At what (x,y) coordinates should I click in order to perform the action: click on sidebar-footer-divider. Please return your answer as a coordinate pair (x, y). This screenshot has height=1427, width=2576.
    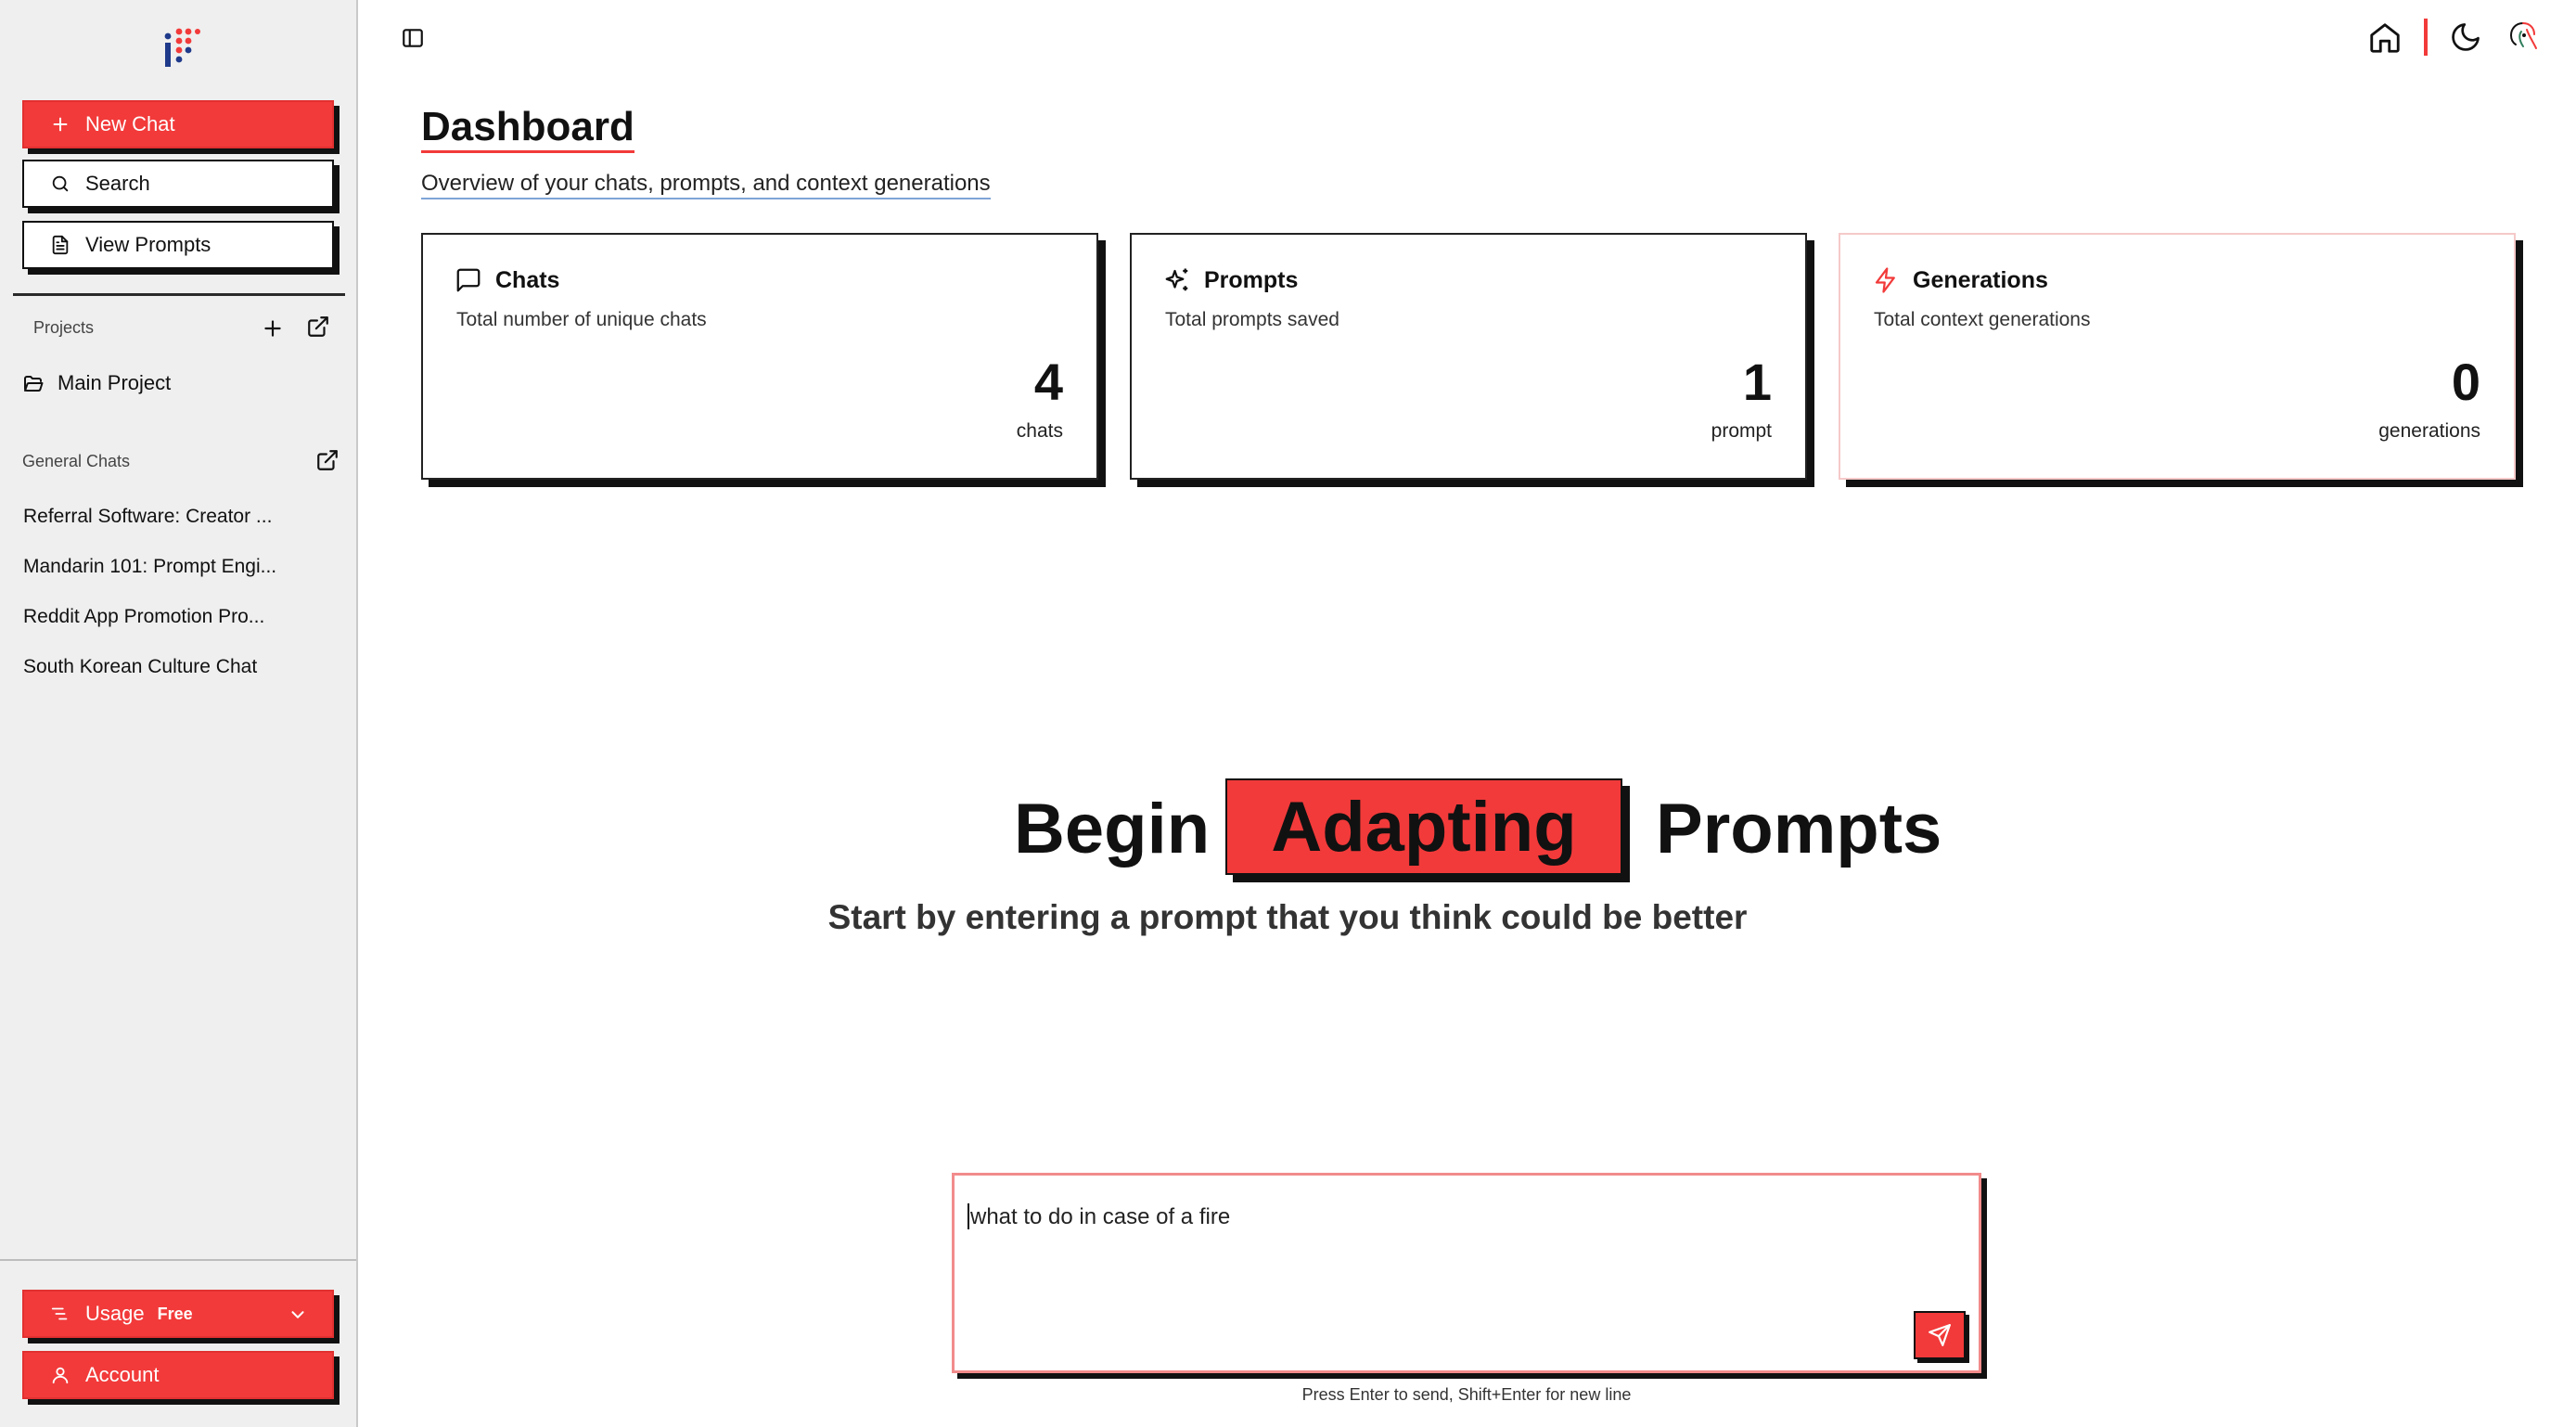
    Looking at the image, I should click on (178, 1260).